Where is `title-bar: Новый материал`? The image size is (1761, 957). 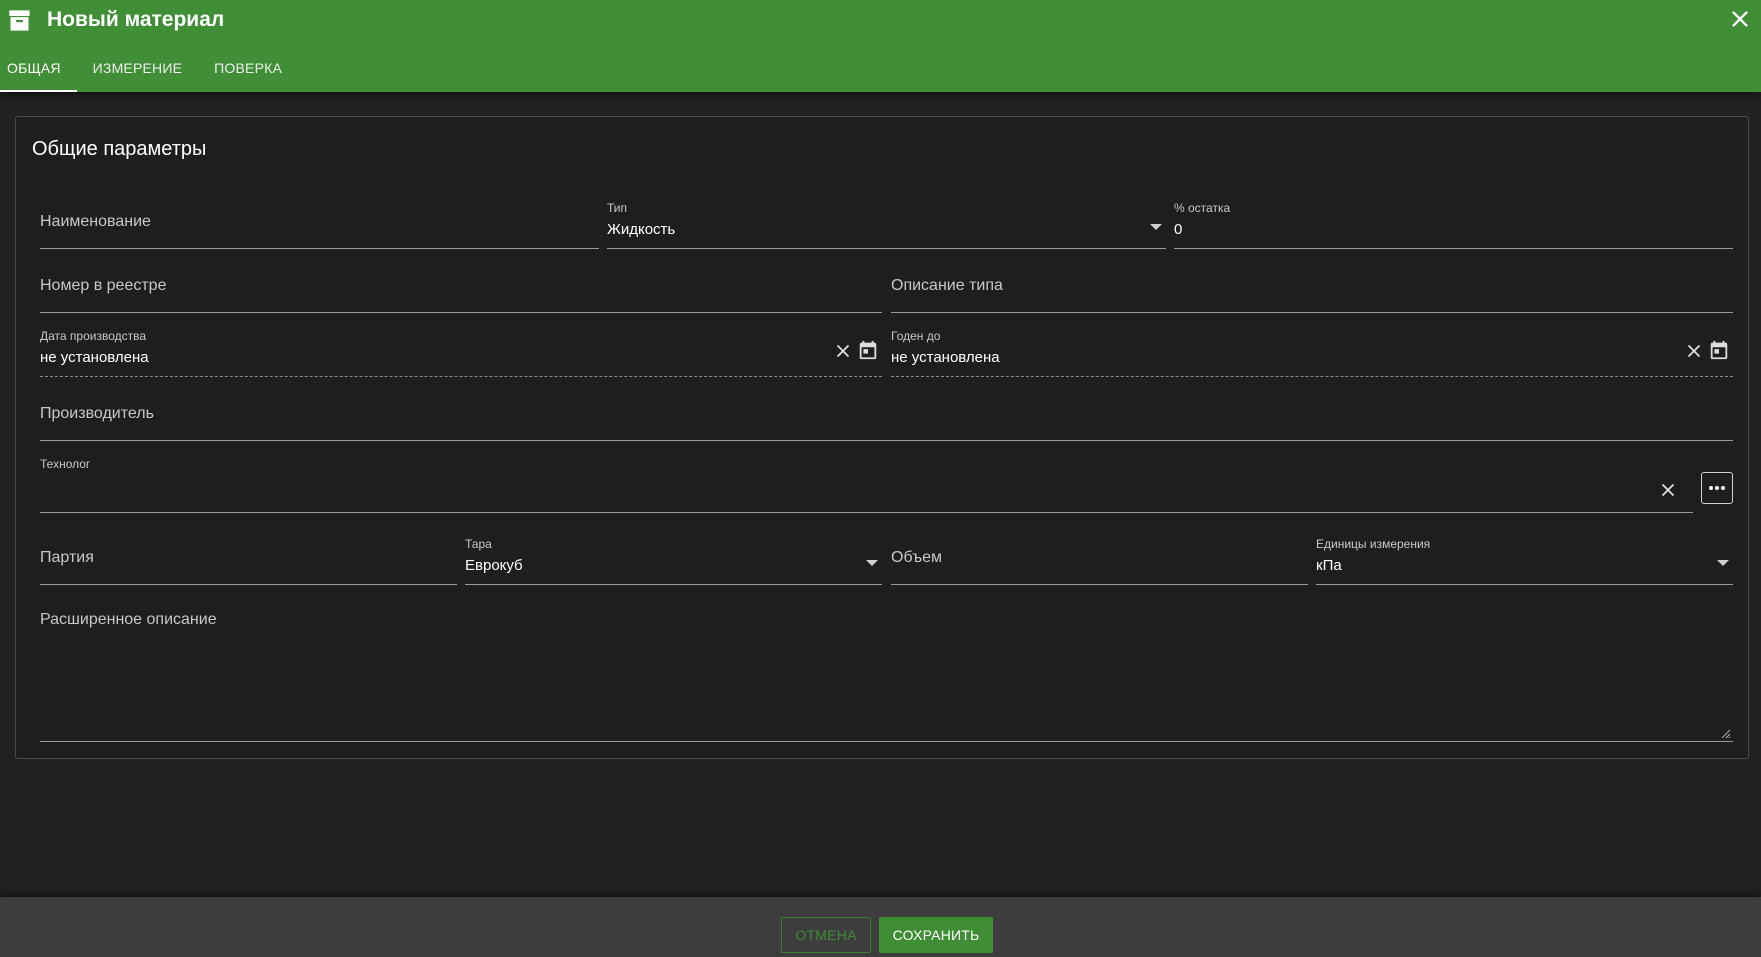 title-bar: Новый материал is located at coordinates (880, 20).